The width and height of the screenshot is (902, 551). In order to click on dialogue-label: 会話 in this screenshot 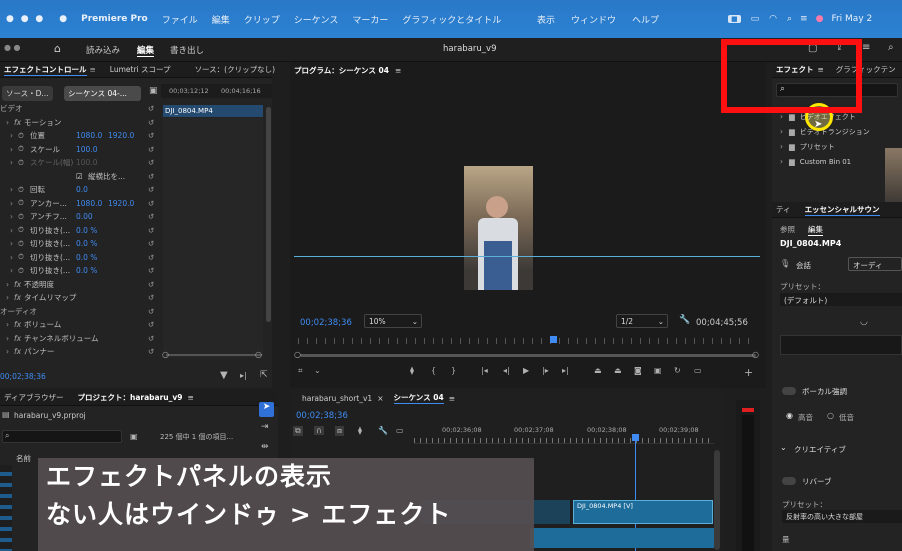, I will do `click(803, 265)`.